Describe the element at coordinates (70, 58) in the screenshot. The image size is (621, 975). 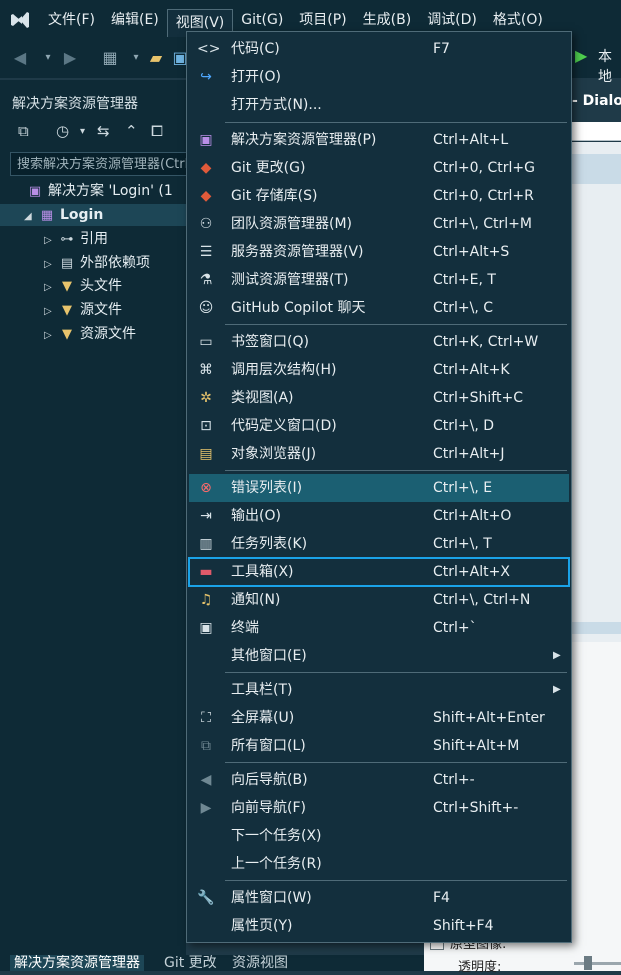
I see `forward-icon: ▶` at that location.